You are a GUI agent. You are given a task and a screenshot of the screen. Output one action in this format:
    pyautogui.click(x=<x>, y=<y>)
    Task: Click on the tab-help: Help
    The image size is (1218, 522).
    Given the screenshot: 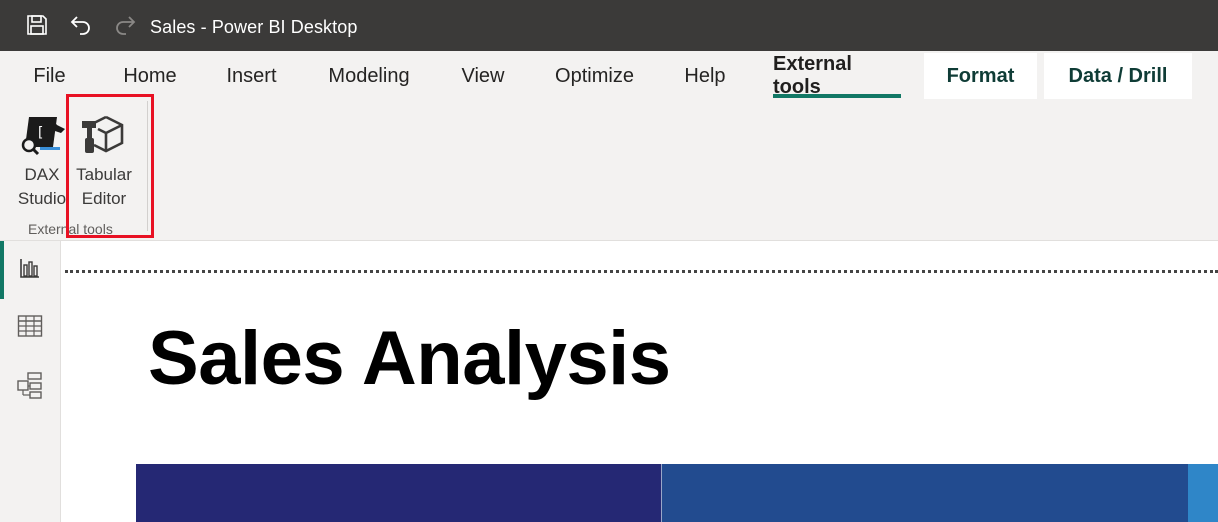 What is the action you would take?
    pyautogui.click(x=705, y=76)
    